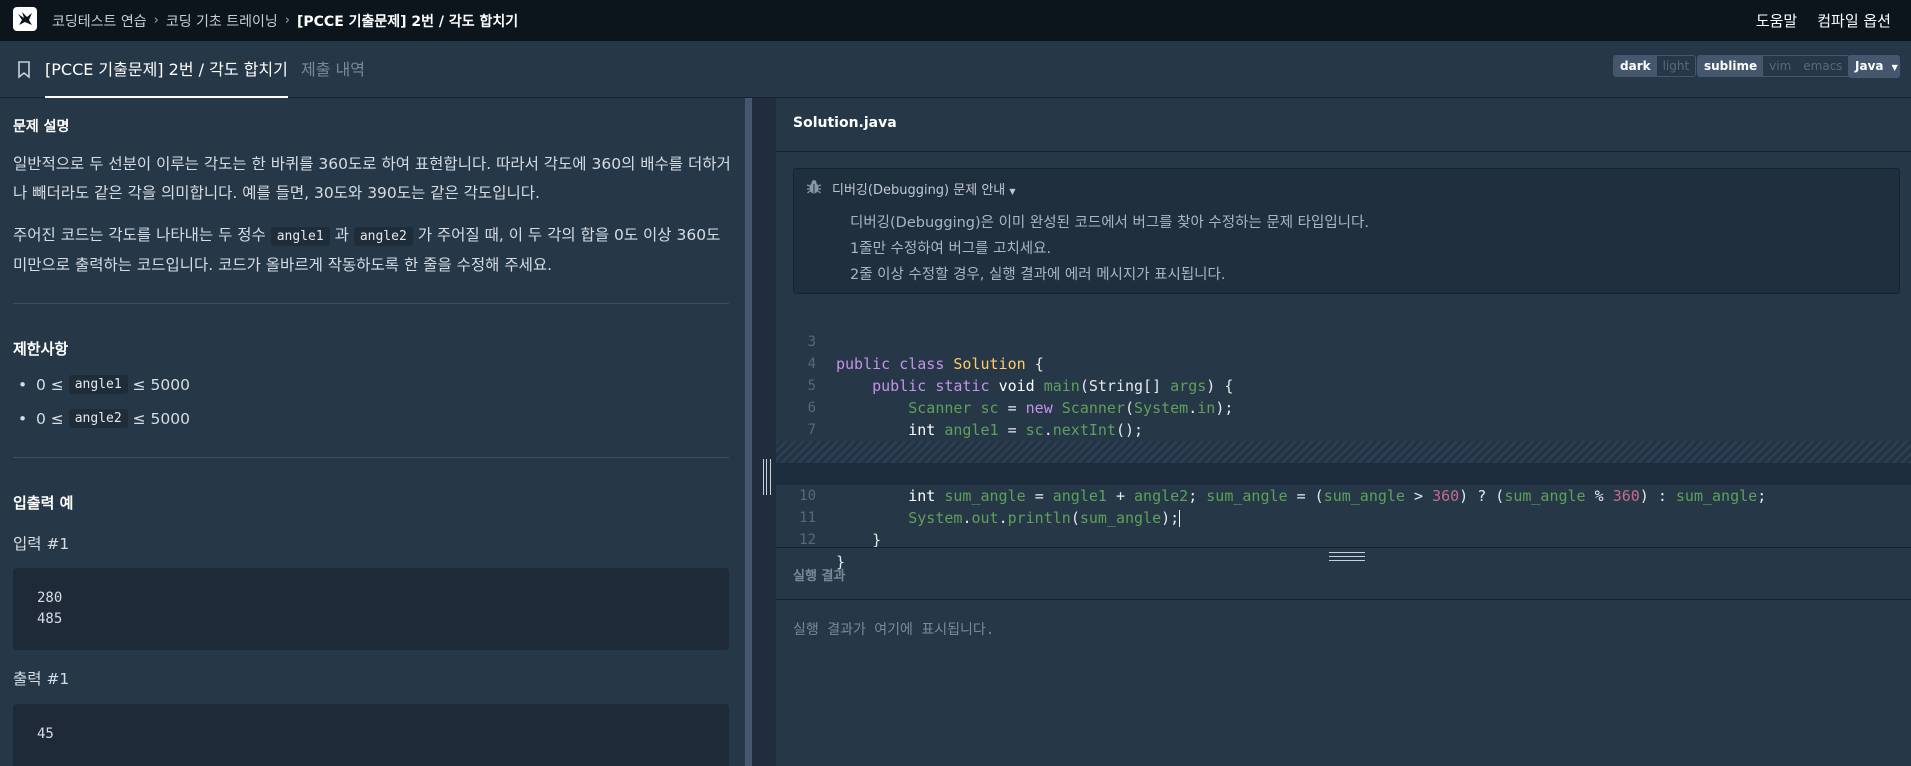 The height and width of the screenshot is (766, 1911). Describe the element at coordinates (1347, 556) in the screenshot. I see `resize-handle-icon` at that location.